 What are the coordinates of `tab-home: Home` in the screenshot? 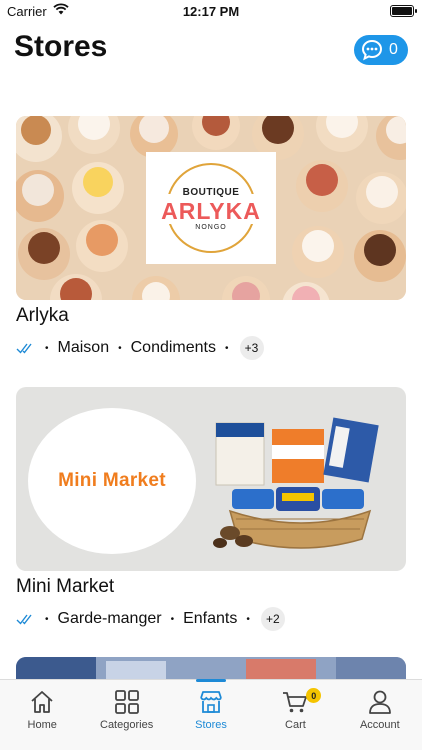 It's located at (42, 715).